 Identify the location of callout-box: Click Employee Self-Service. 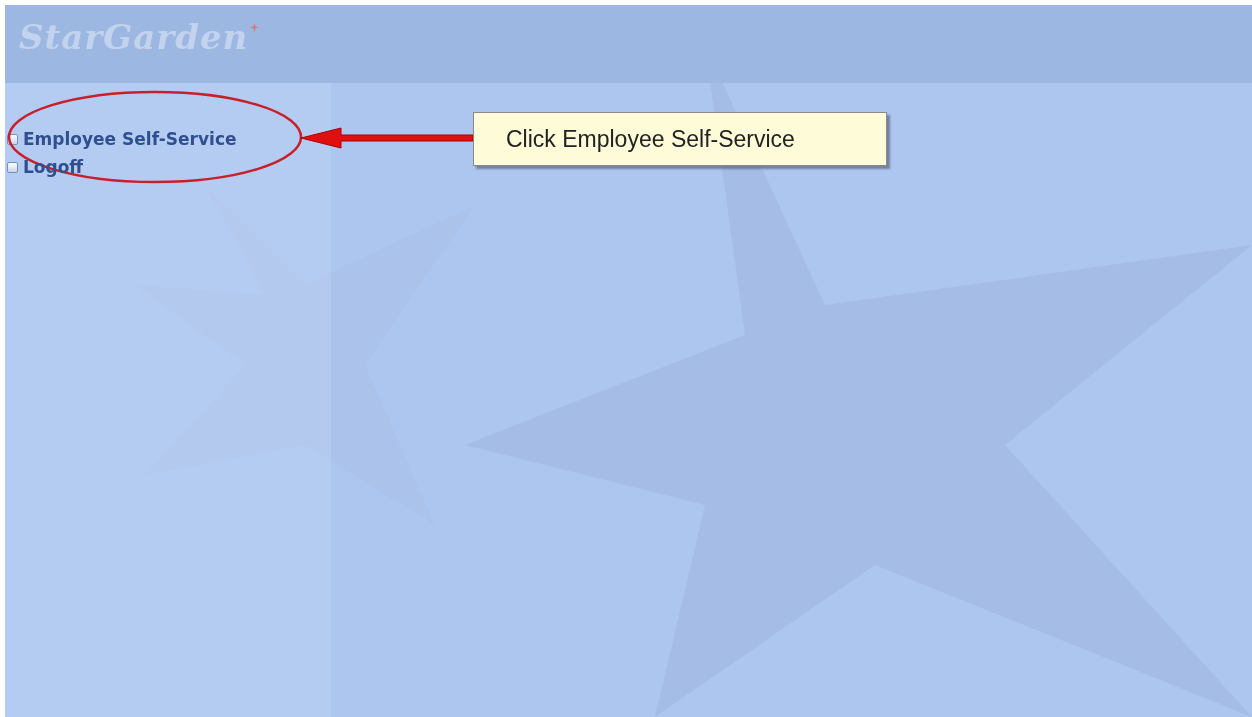
(680, 139).